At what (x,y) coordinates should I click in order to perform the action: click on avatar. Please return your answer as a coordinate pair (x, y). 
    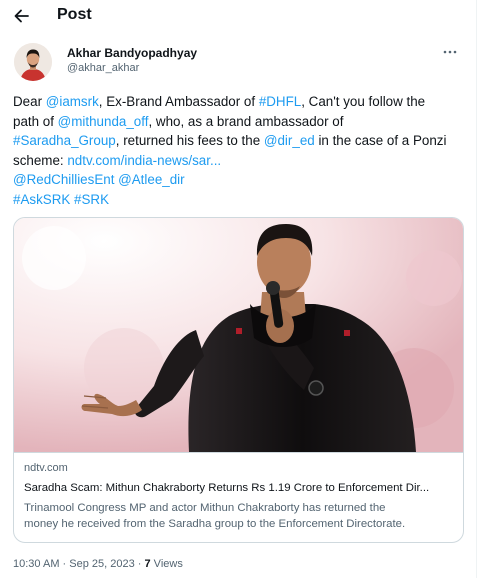
    Looking at the image, I should click on (33, 62).